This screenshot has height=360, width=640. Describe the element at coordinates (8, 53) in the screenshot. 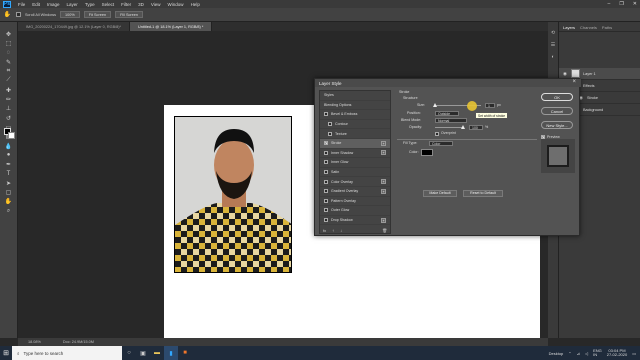

I see `lasso-tool-icon: ◌` at that location.